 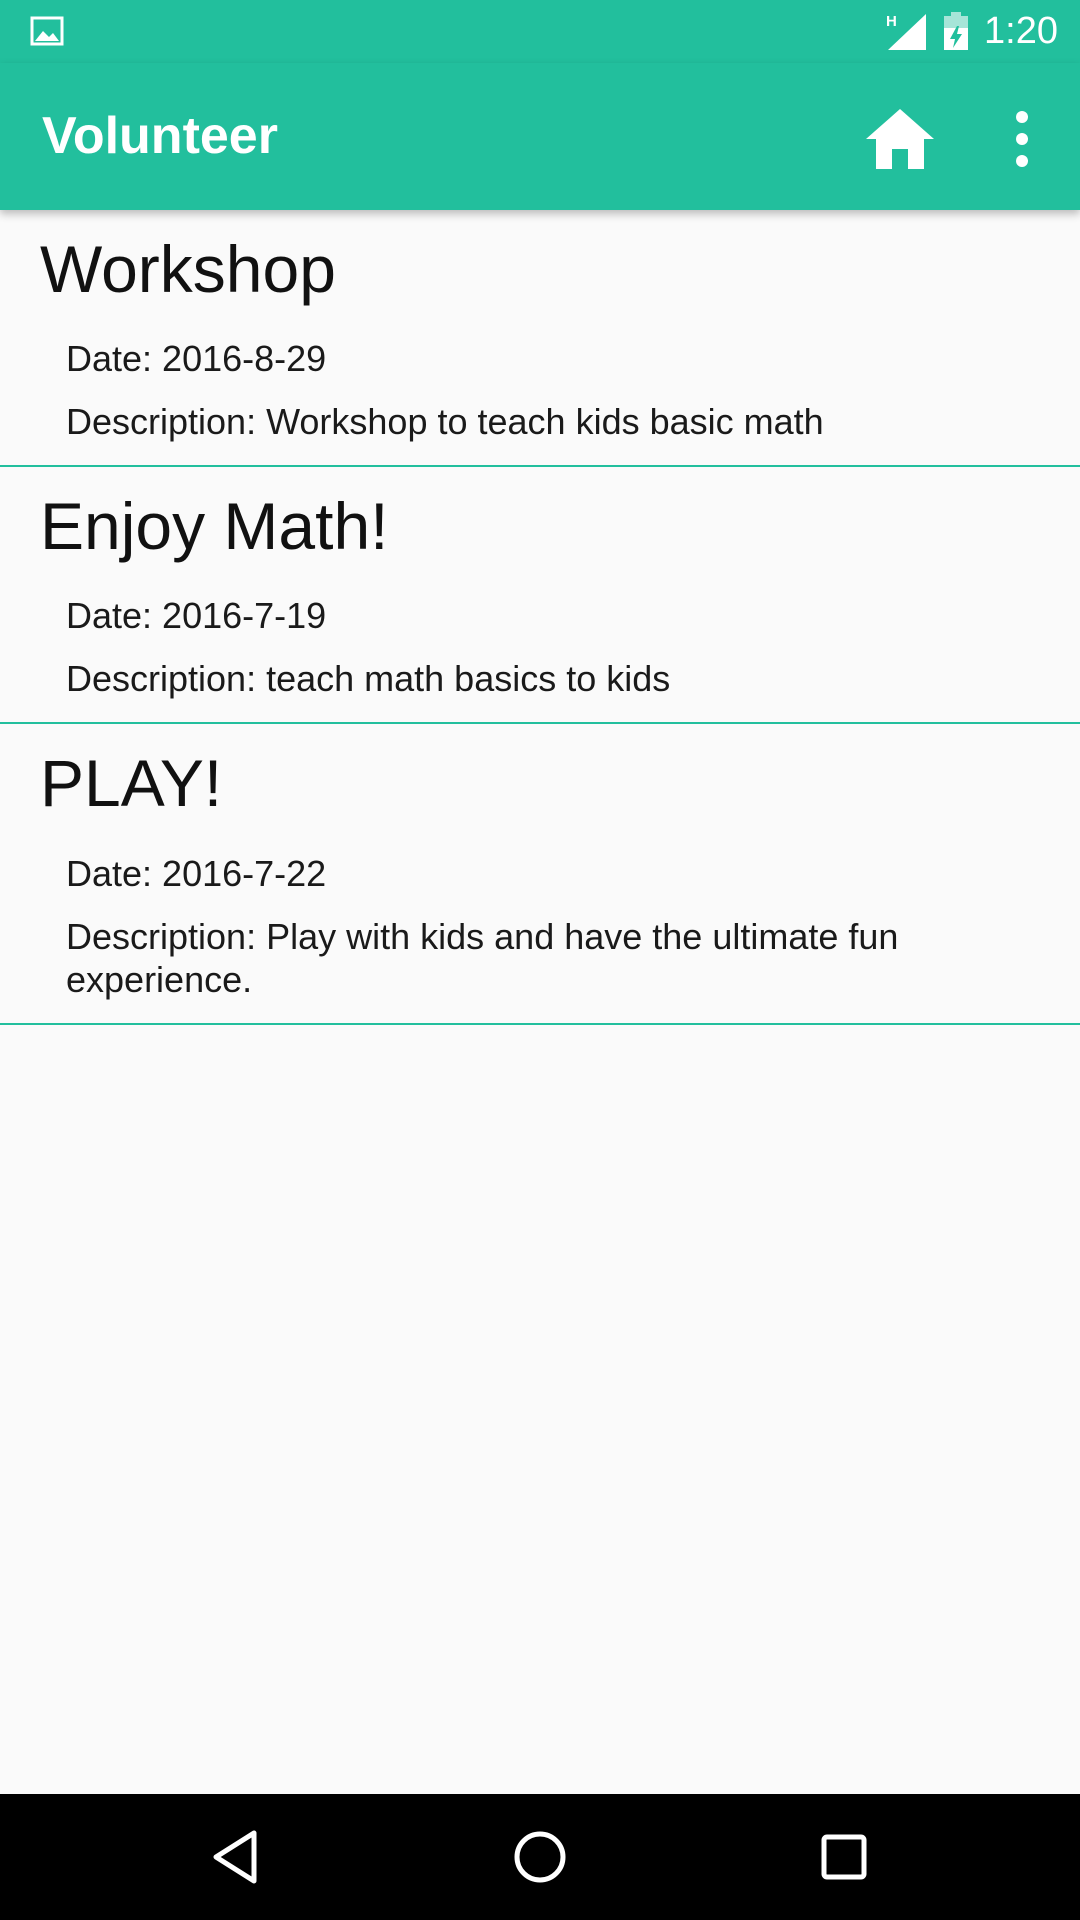 What do you see at coordinates (891, 21) in the screenshot?
I see `network-type-label: H` at bounding box center [891, 21].